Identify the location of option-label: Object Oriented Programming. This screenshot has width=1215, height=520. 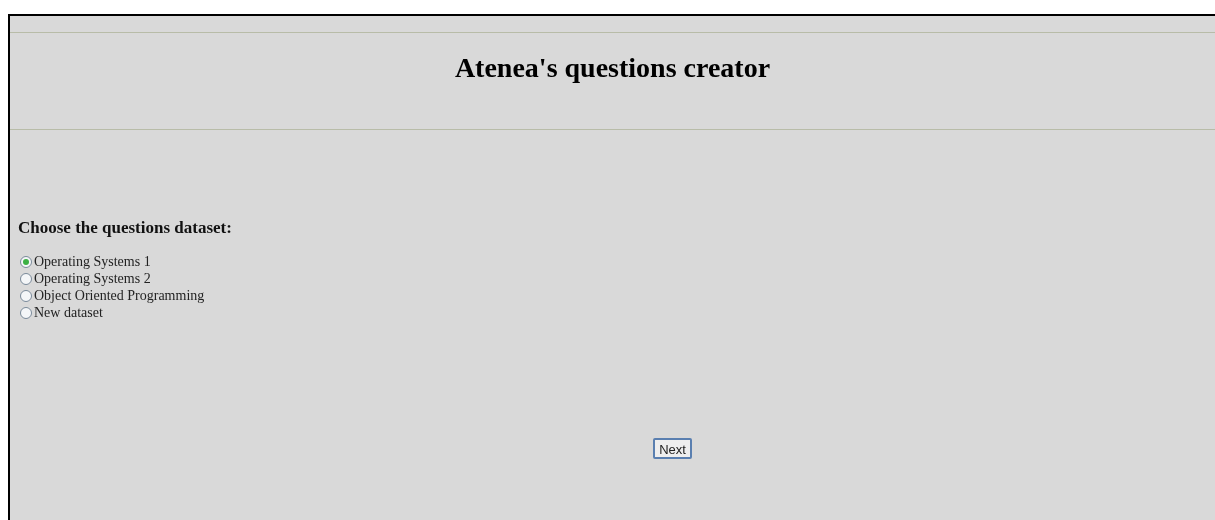
(119, 296).